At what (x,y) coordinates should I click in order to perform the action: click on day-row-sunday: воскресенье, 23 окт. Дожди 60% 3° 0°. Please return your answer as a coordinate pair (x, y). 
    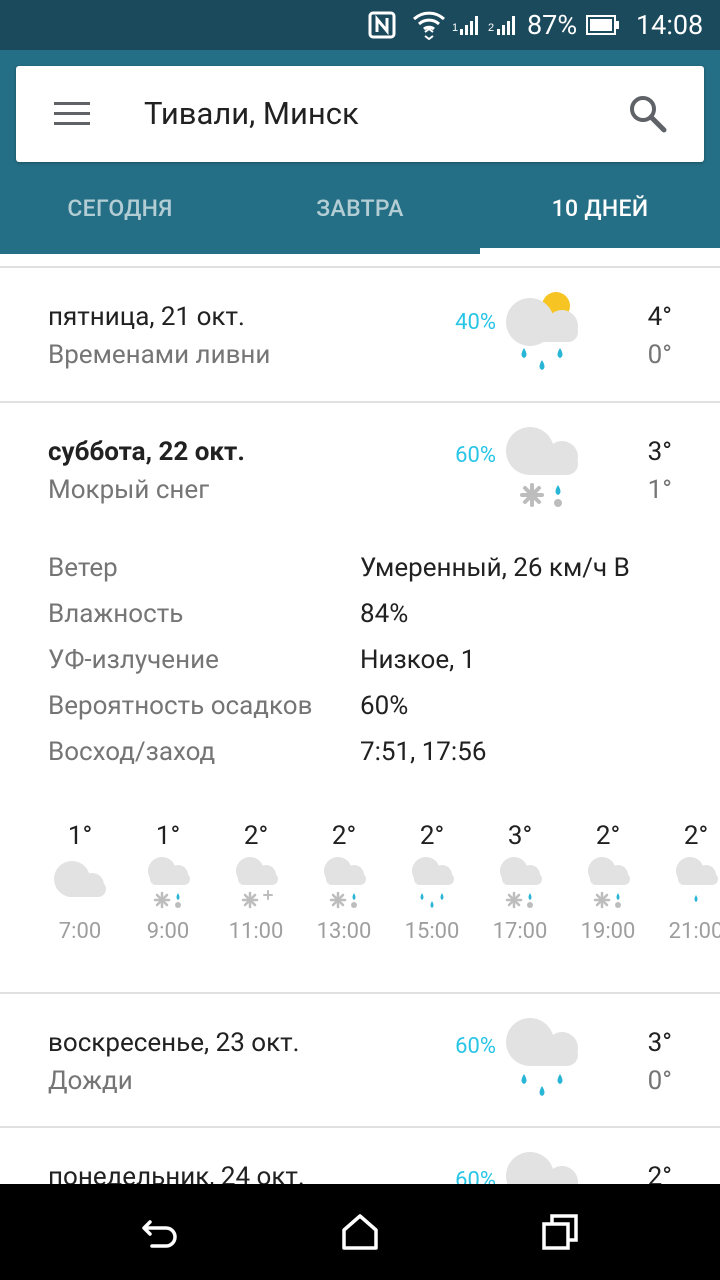
    Looking at the image, I should click on (360, 1060).